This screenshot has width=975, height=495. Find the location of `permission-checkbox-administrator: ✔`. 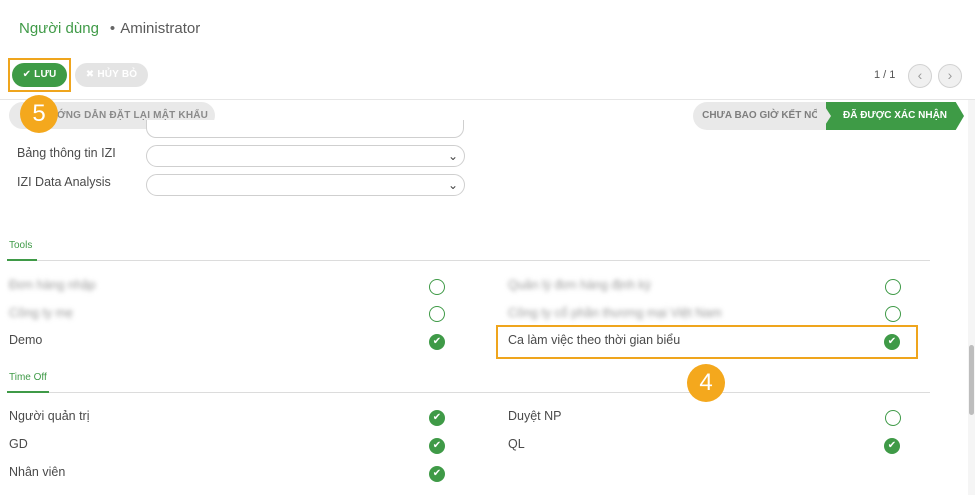

permission-checkbox-administrator: ✔ is located at coordinates (437, 418).